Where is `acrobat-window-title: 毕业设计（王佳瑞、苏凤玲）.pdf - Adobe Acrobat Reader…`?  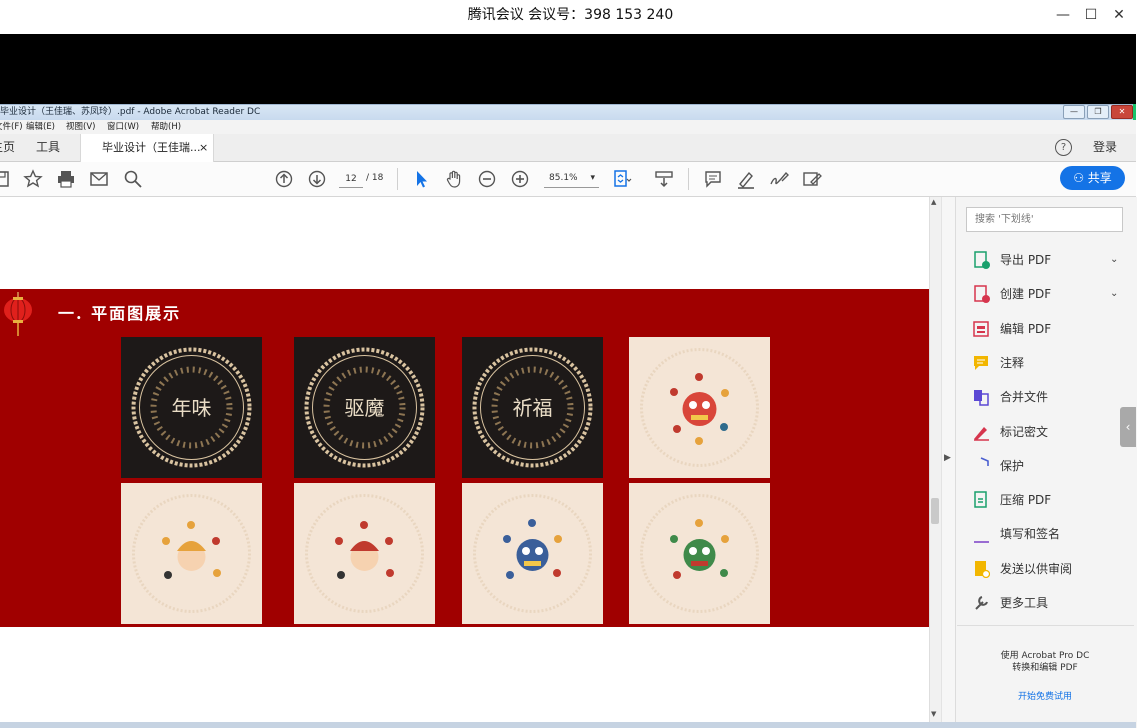
acrobat-window-title: 毕业设计（王佳瑞、苏凤玲）.pdf - Adobe Acrobat Reader… is located at coordinates (130, 112).